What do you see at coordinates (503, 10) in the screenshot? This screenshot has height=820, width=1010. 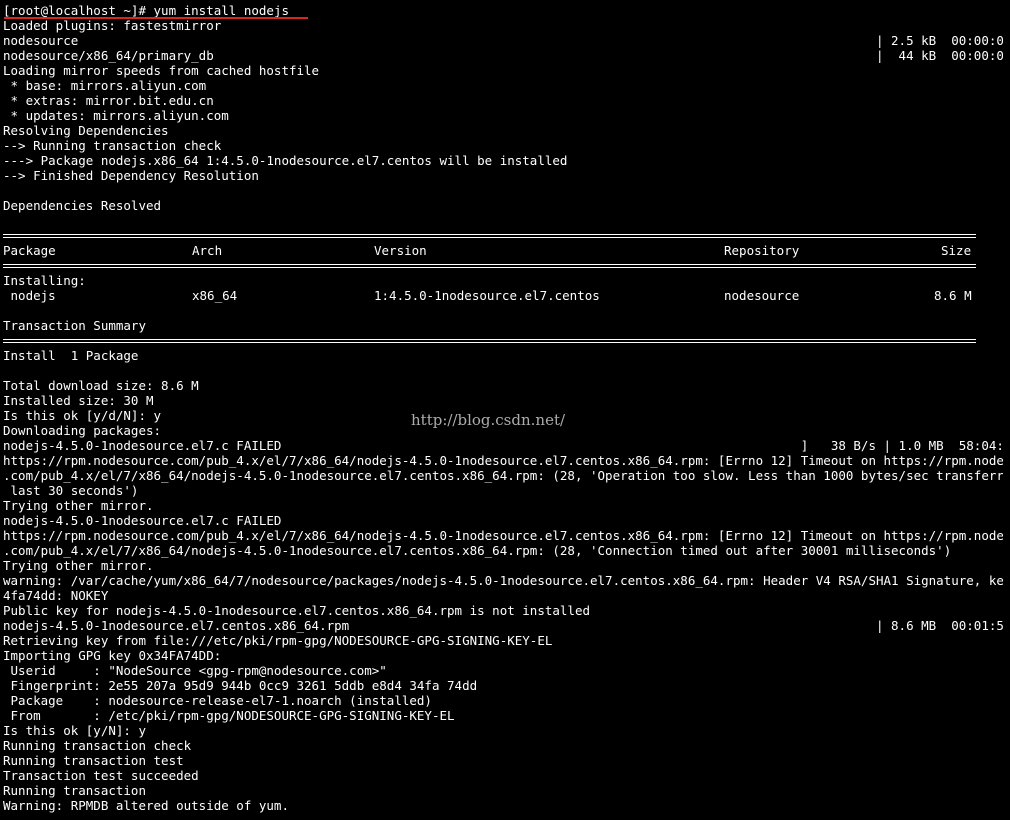 I see `command-line: [root@localhost ~]# yum install nodejs` at bounding box center [503, 10].